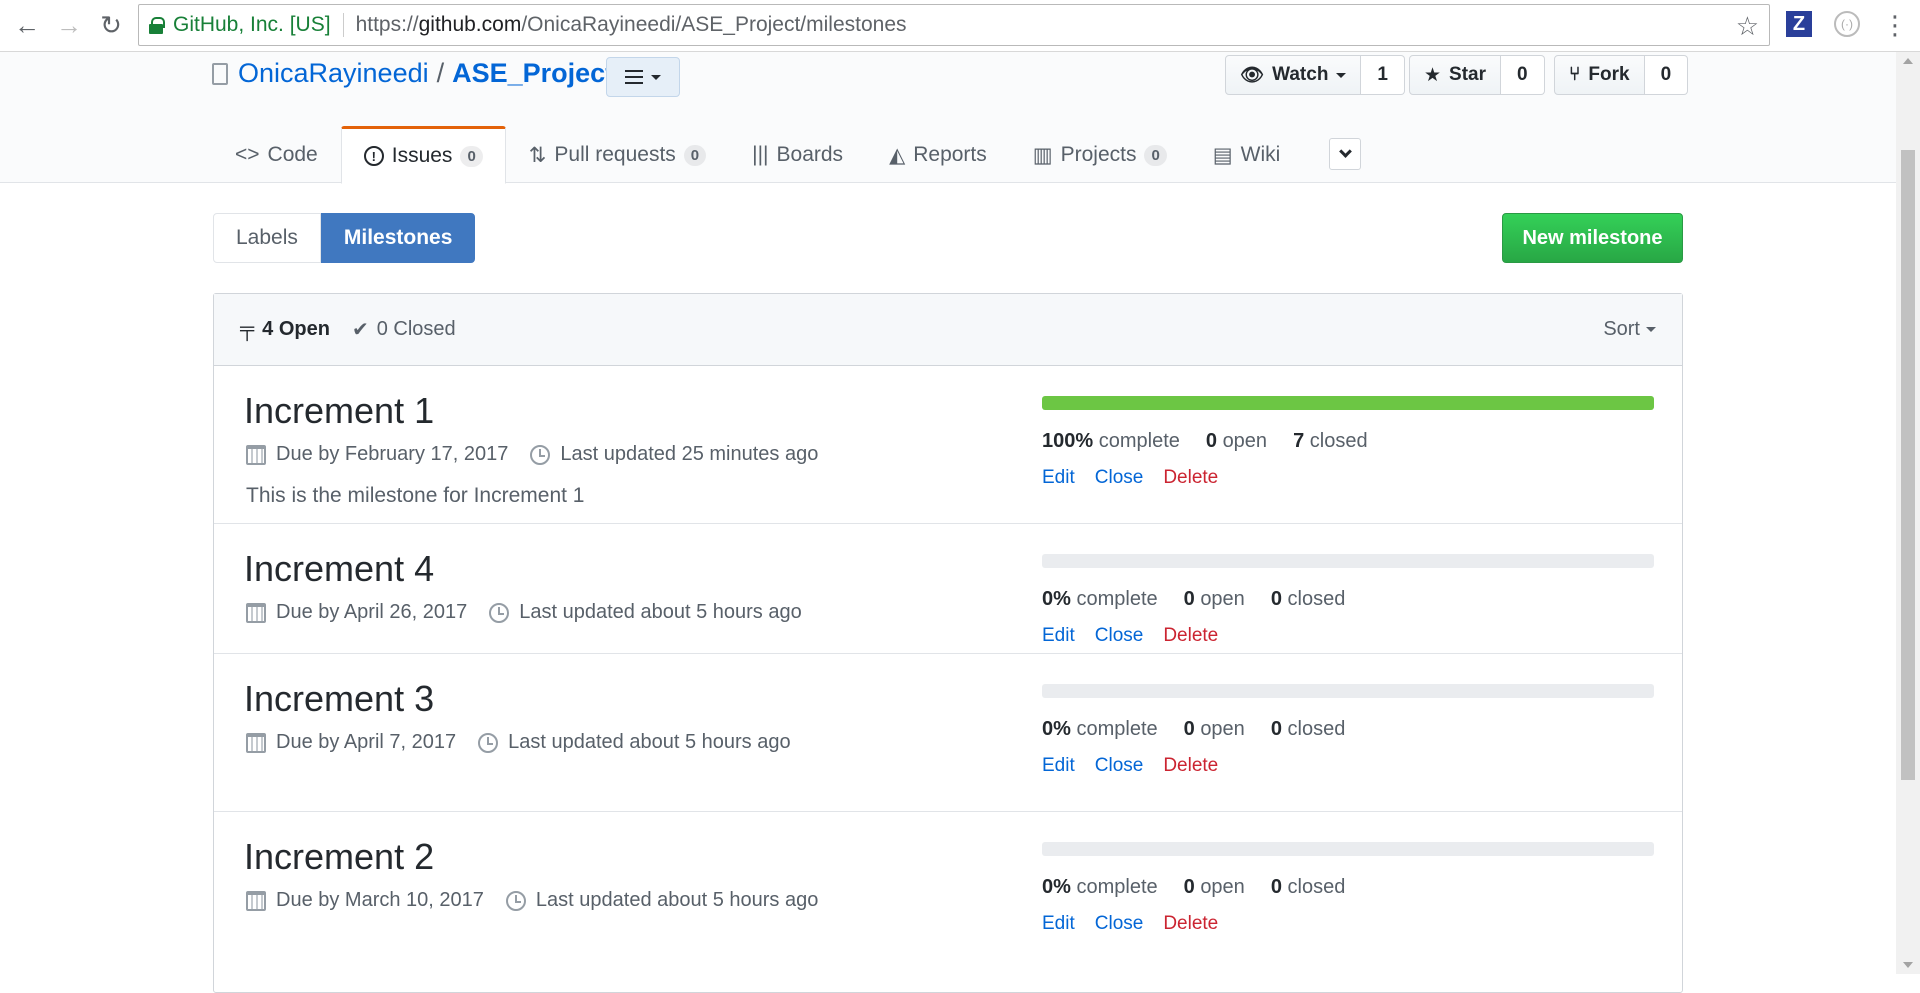 Image resolution: width=1920 pixels, height=993 pixels. What do you see at coordinates (533, 73) in the screenshot?
I see `repo-name-link: ASE_Project` at bounding box center [533, 73].